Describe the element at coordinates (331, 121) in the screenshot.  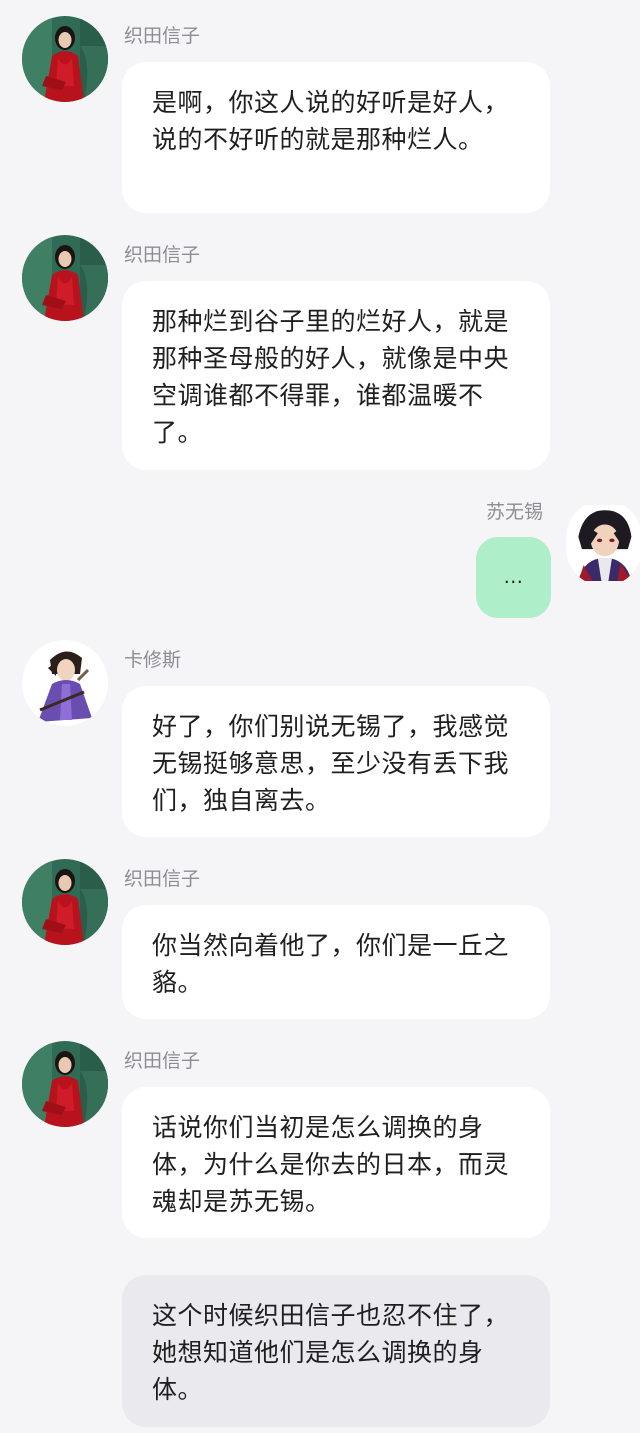
I see `message-text: 是啊，你这人说的好听是好人，说的不好听的就是那种烂人。` at that location.